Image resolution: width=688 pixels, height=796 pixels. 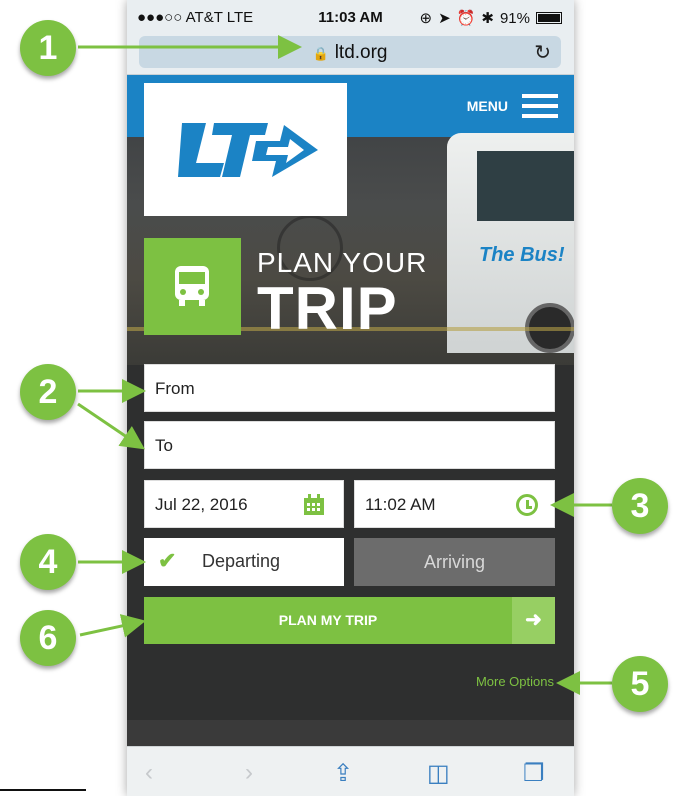 What do you see at coordinates (48, 638) in the screenshot?
I see `callout-6: 6` at bounding box center [48, 638].